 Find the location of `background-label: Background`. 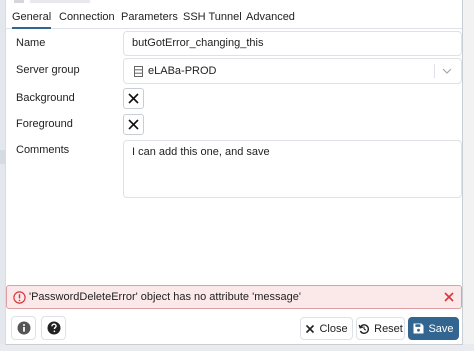

background-label: Background is located at coordinates (45, 98).